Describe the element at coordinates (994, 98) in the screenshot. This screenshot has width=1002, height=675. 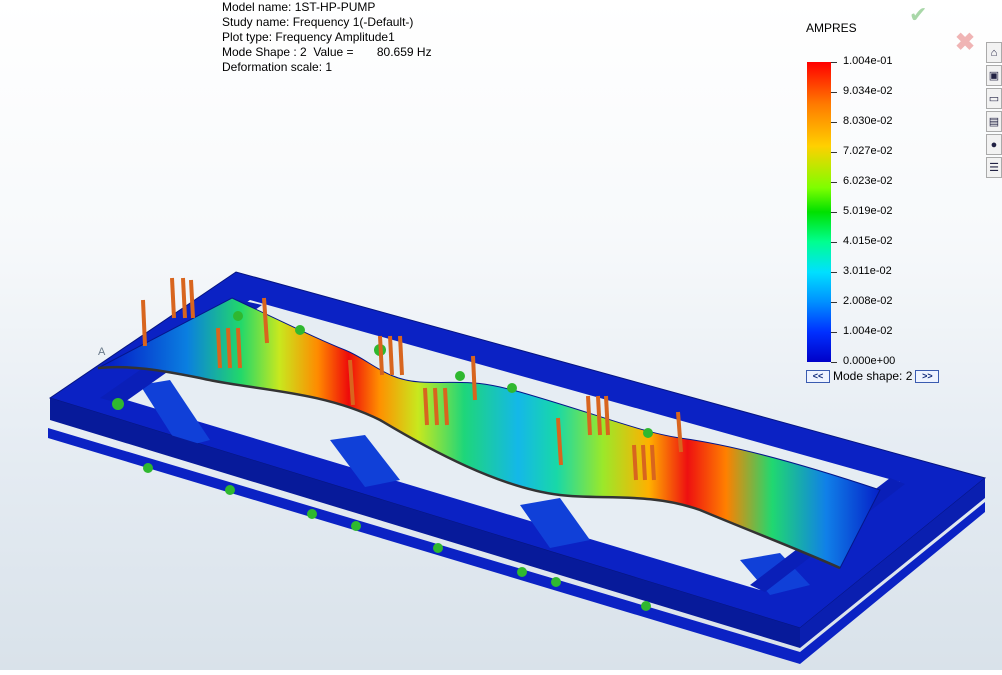
I see `folder-icon: ▭` at that location.